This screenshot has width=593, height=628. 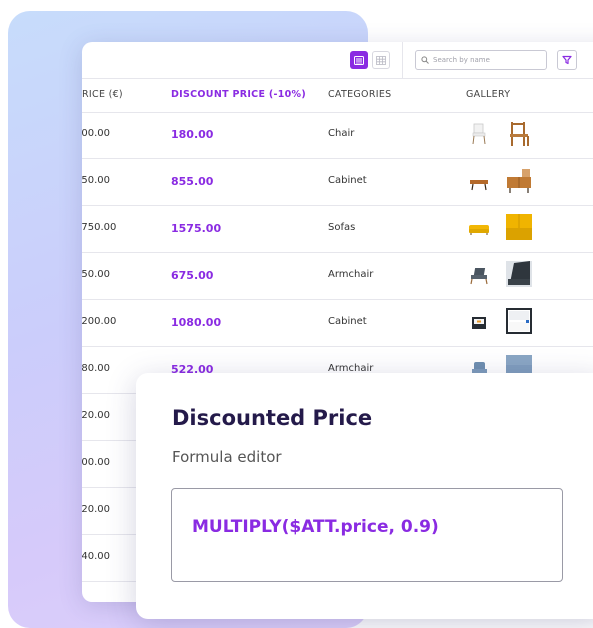 I want to click on formula-expression: MULTIPLY($ATT.price, 0.9), so click(x=315, y=527).